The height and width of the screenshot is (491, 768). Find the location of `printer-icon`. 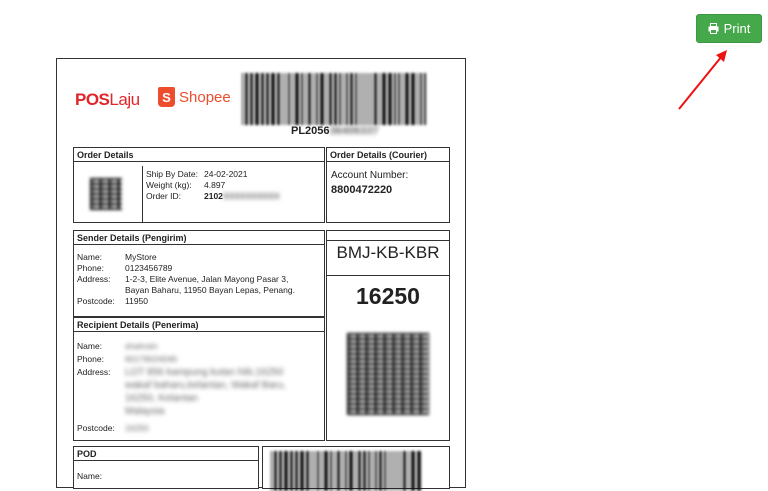

printer-icon is located at coordinates (713, 28).